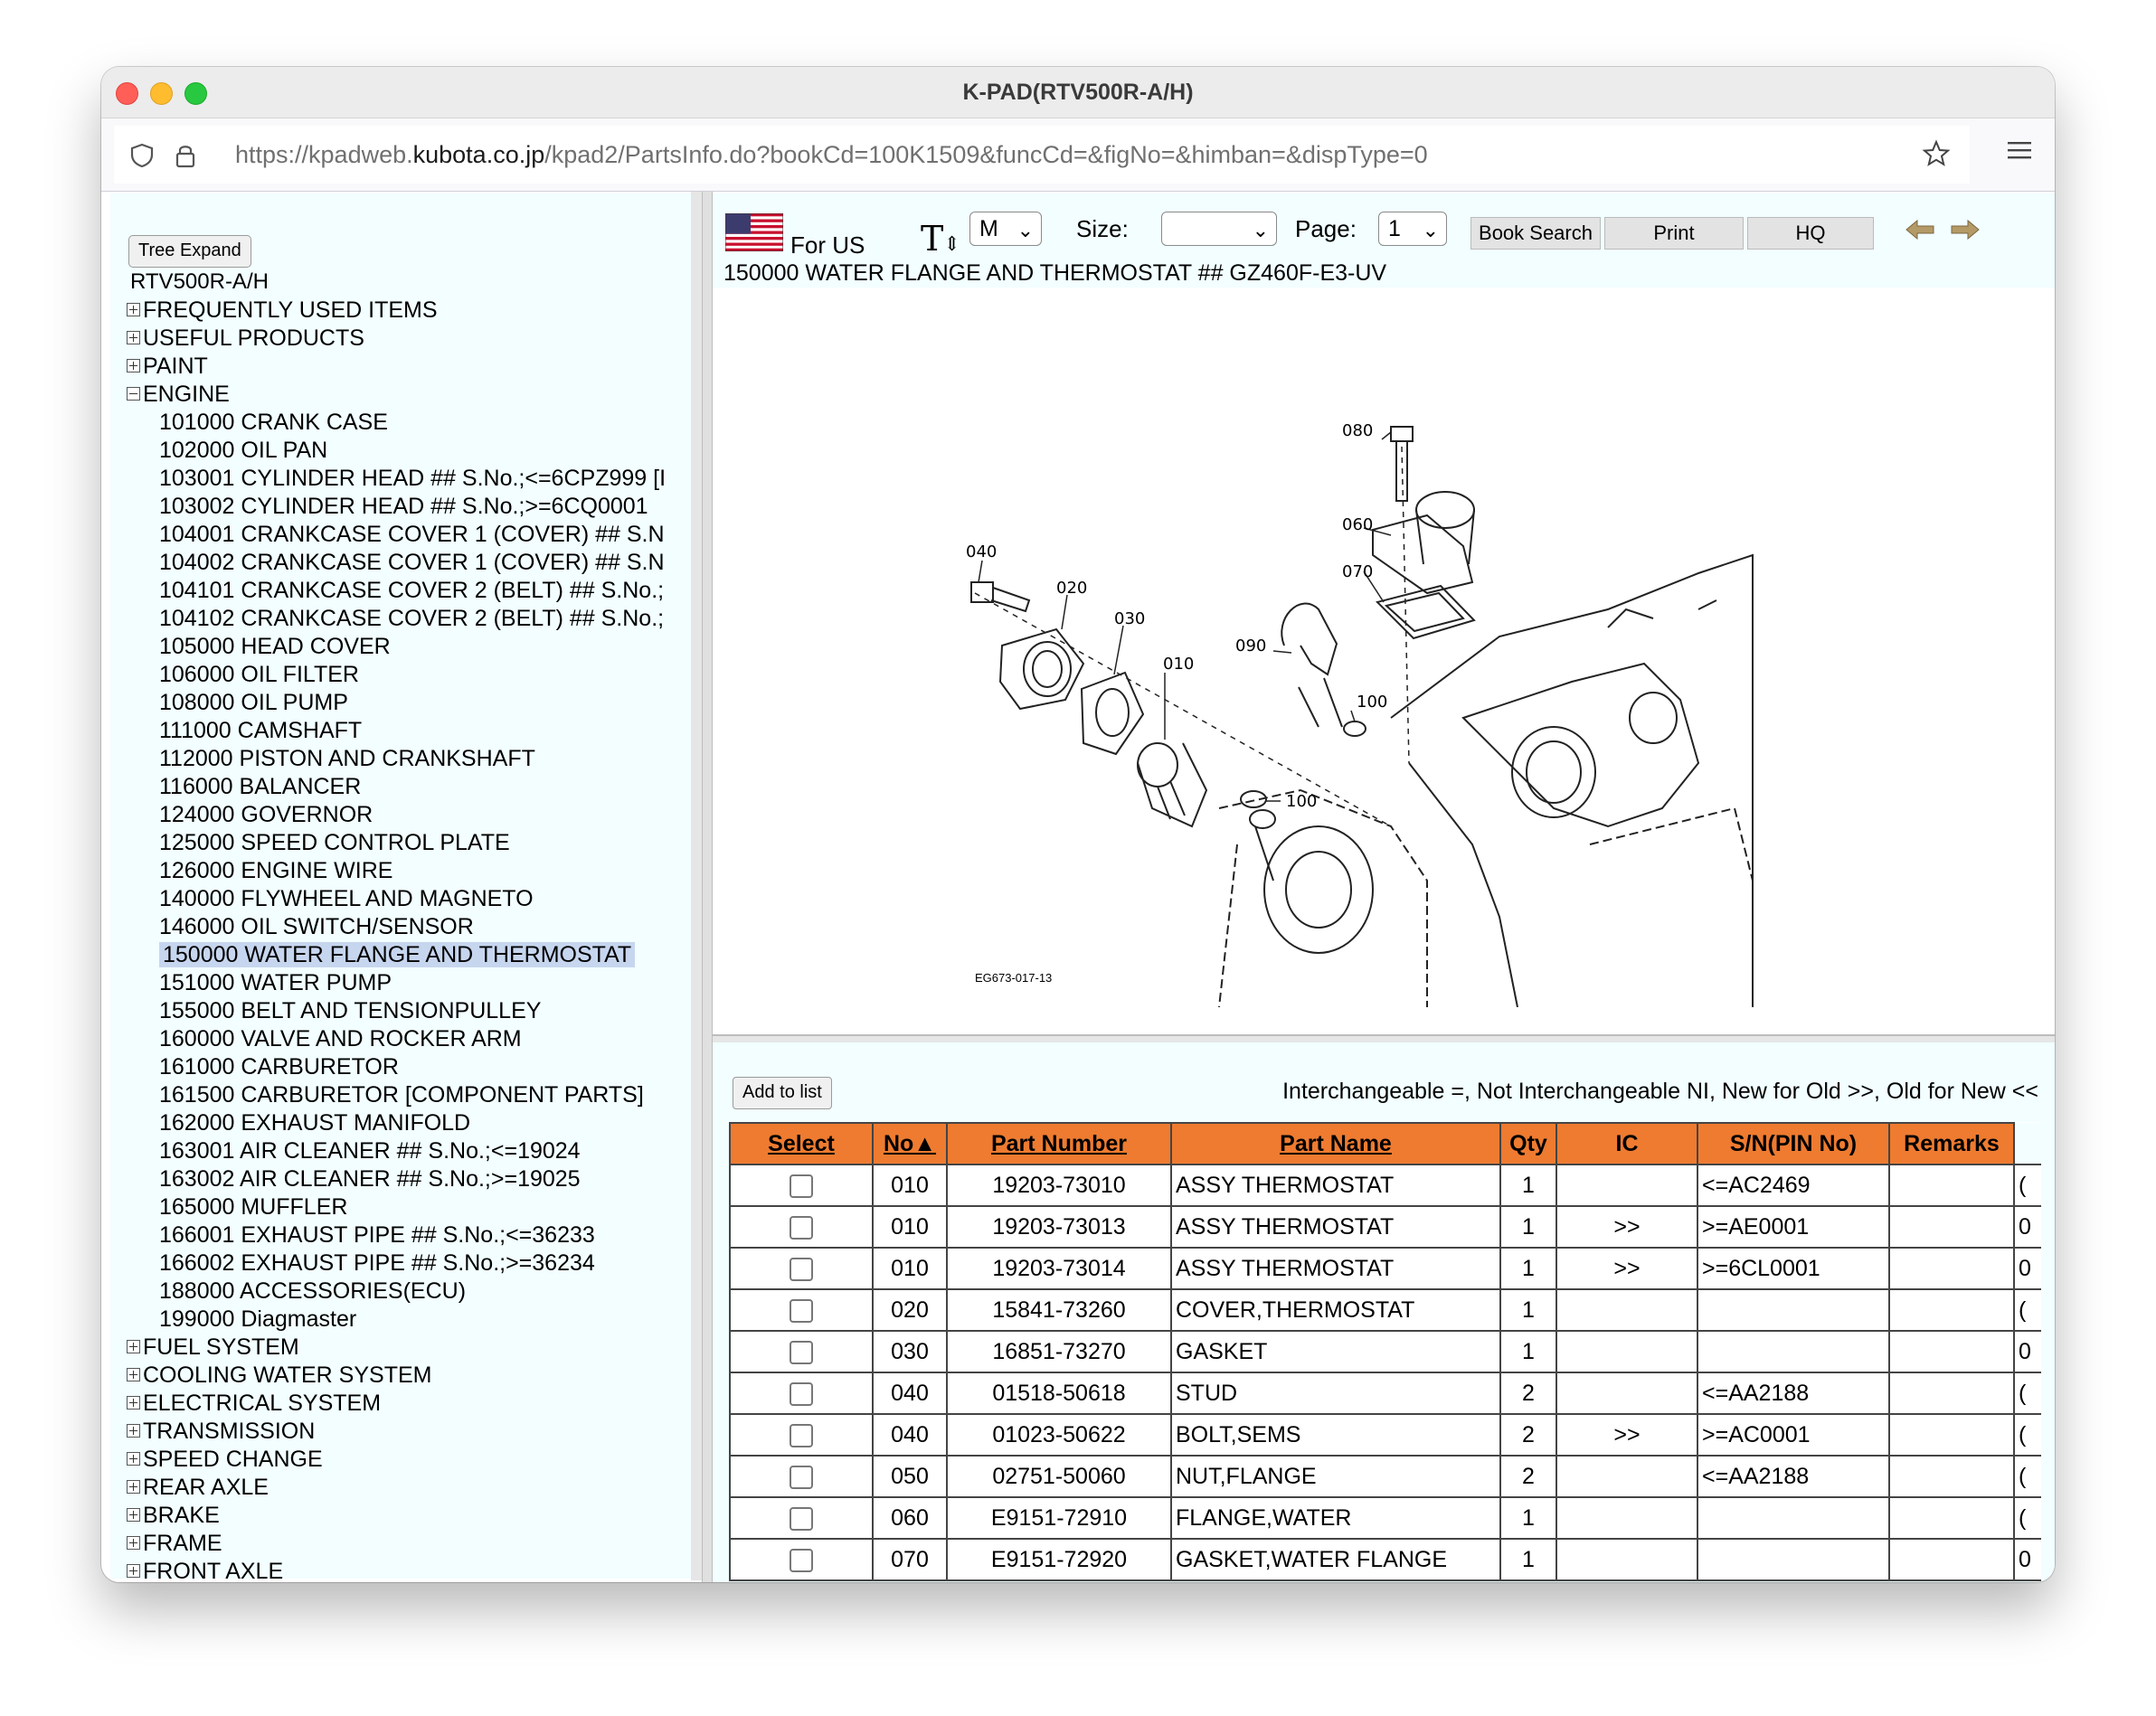 The image size is (2156, 1716). What do you see at coordinates (213, 1569) in the screenshot?
I see `tree-item-label: FRONT AXLE` at bounding box center [213, 1569].